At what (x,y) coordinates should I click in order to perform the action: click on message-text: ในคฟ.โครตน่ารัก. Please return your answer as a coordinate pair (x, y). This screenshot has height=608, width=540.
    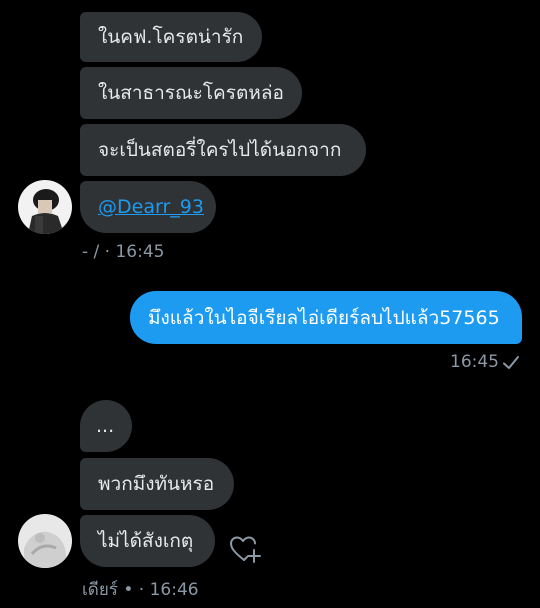
    Looking at the image, I should click on (171, 37).